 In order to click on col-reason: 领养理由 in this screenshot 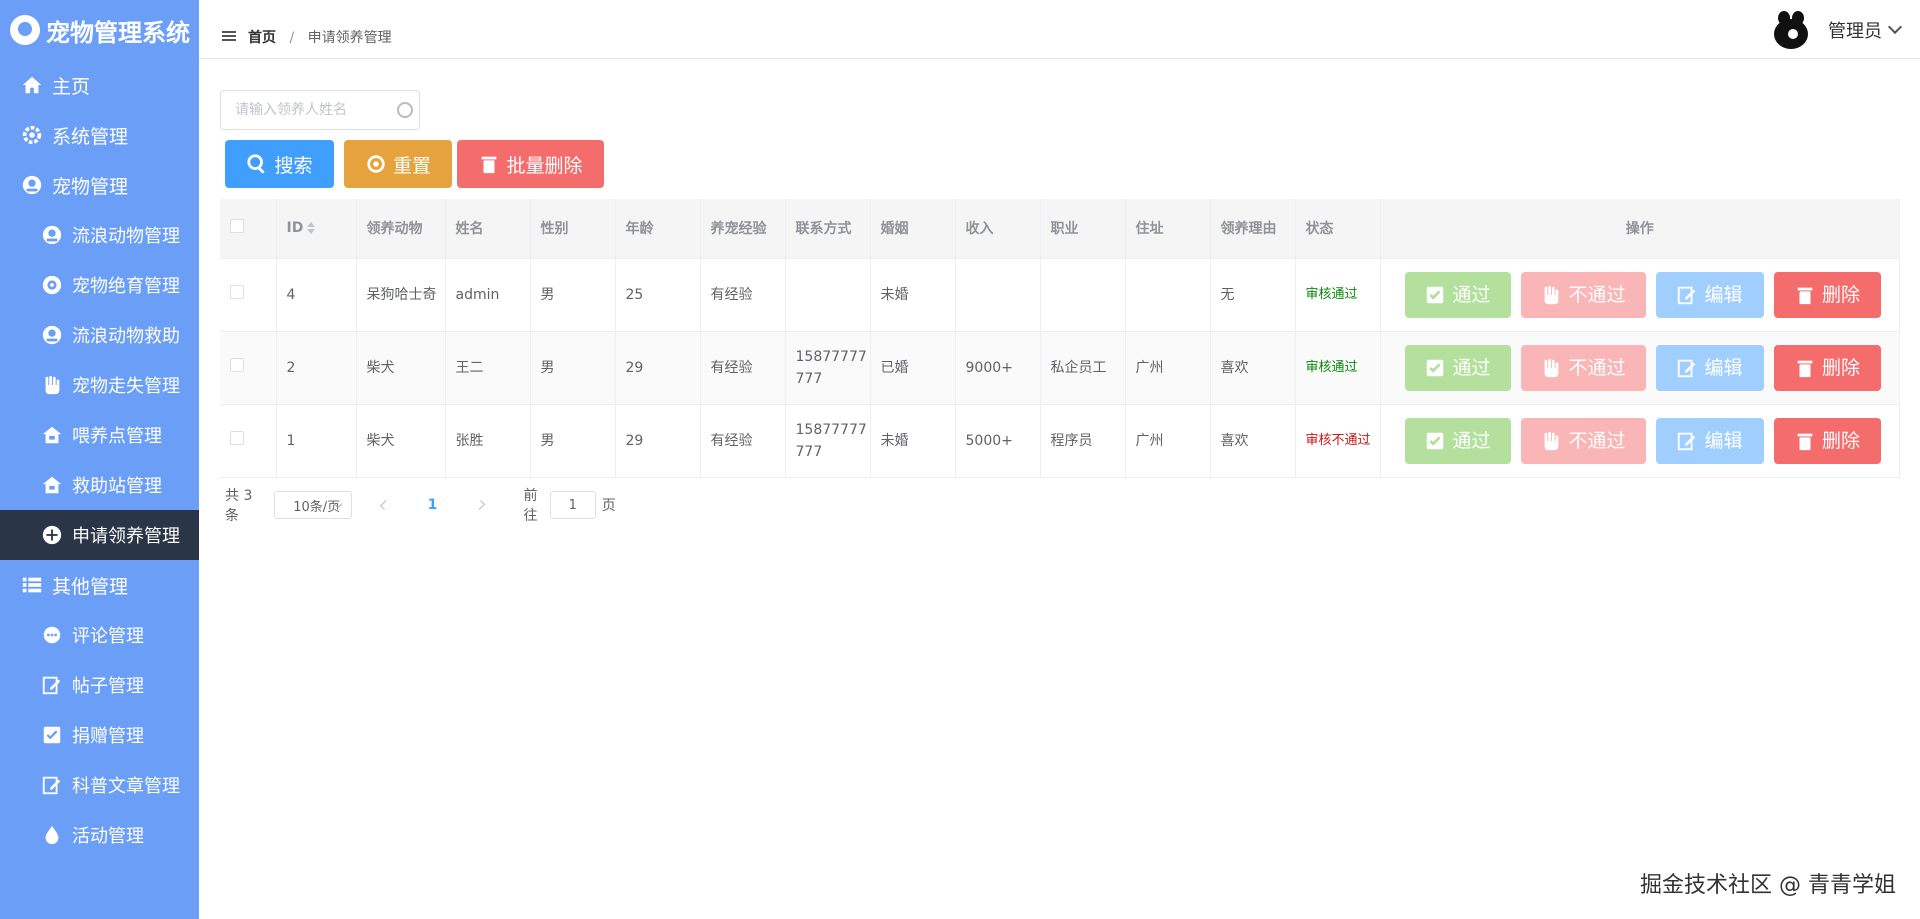, I will do `click(1253, 229)`.